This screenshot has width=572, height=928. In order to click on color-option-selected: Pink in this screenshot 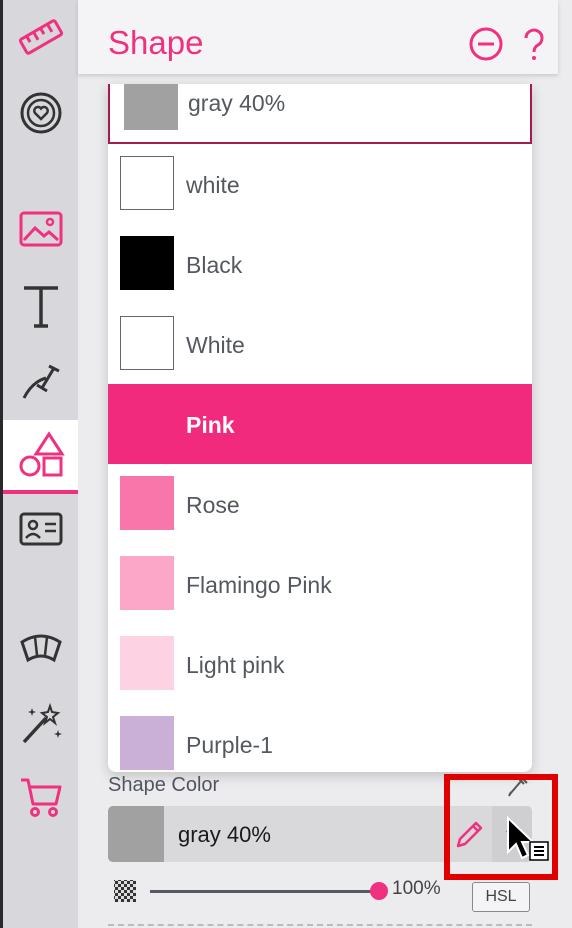, I will do `click(320, 424)`.